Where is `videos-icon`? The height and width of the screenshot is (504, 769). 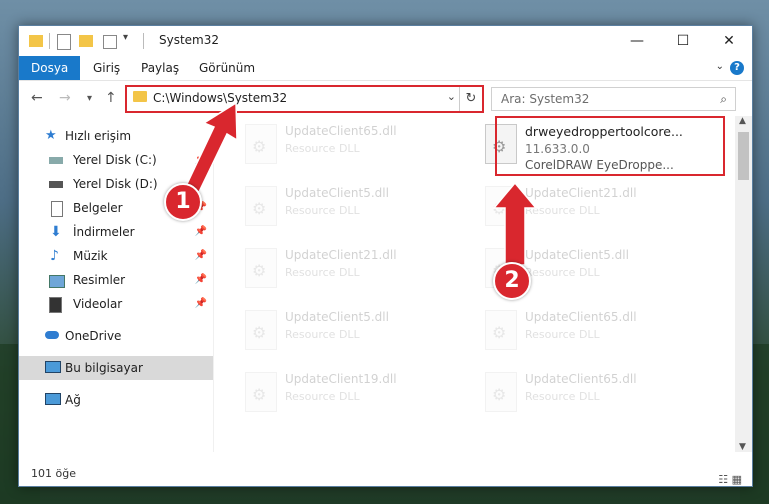 videos-icon is located at coordinates (55, 305).